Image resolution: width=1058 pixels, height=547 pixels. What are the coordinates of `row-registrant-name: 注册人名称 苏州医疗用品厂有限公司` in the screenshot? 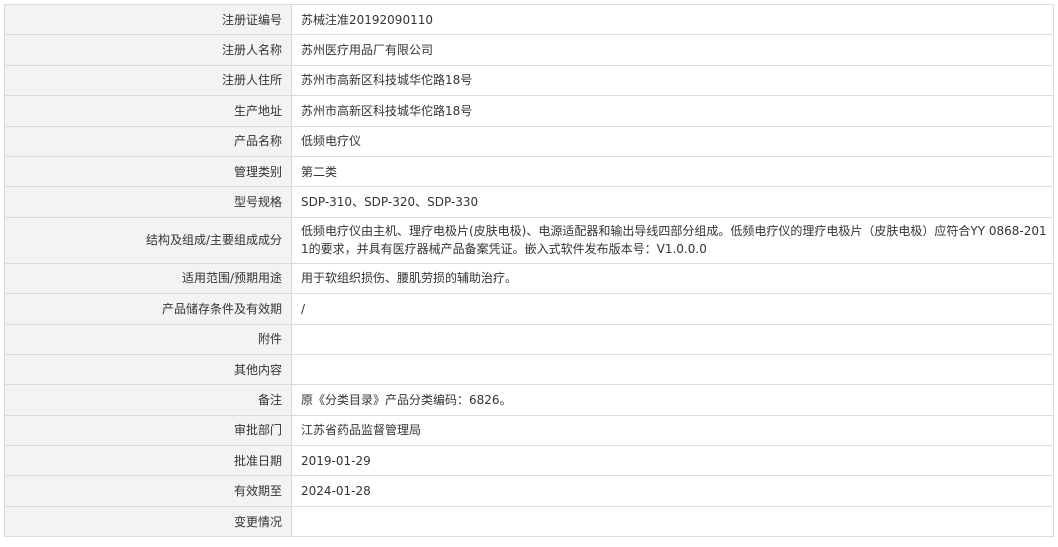 It's located at (529, 50).